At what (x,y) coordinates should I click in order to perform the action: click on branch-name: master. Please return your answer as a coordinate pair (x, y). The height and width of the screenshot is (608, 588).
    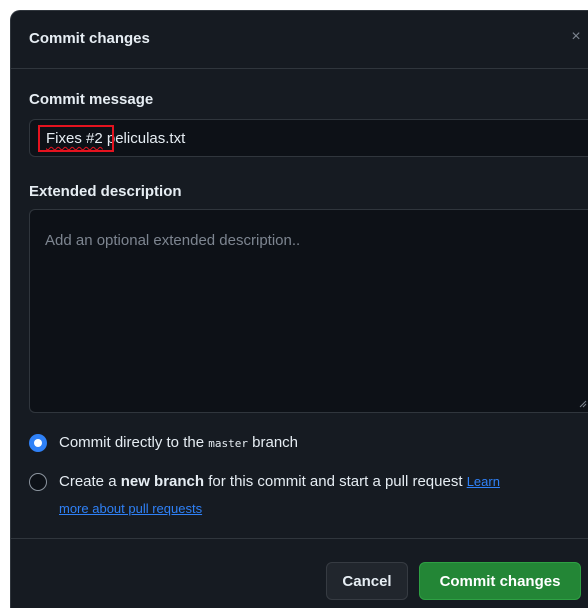
    Looking at the image, I should click on (228, 443).